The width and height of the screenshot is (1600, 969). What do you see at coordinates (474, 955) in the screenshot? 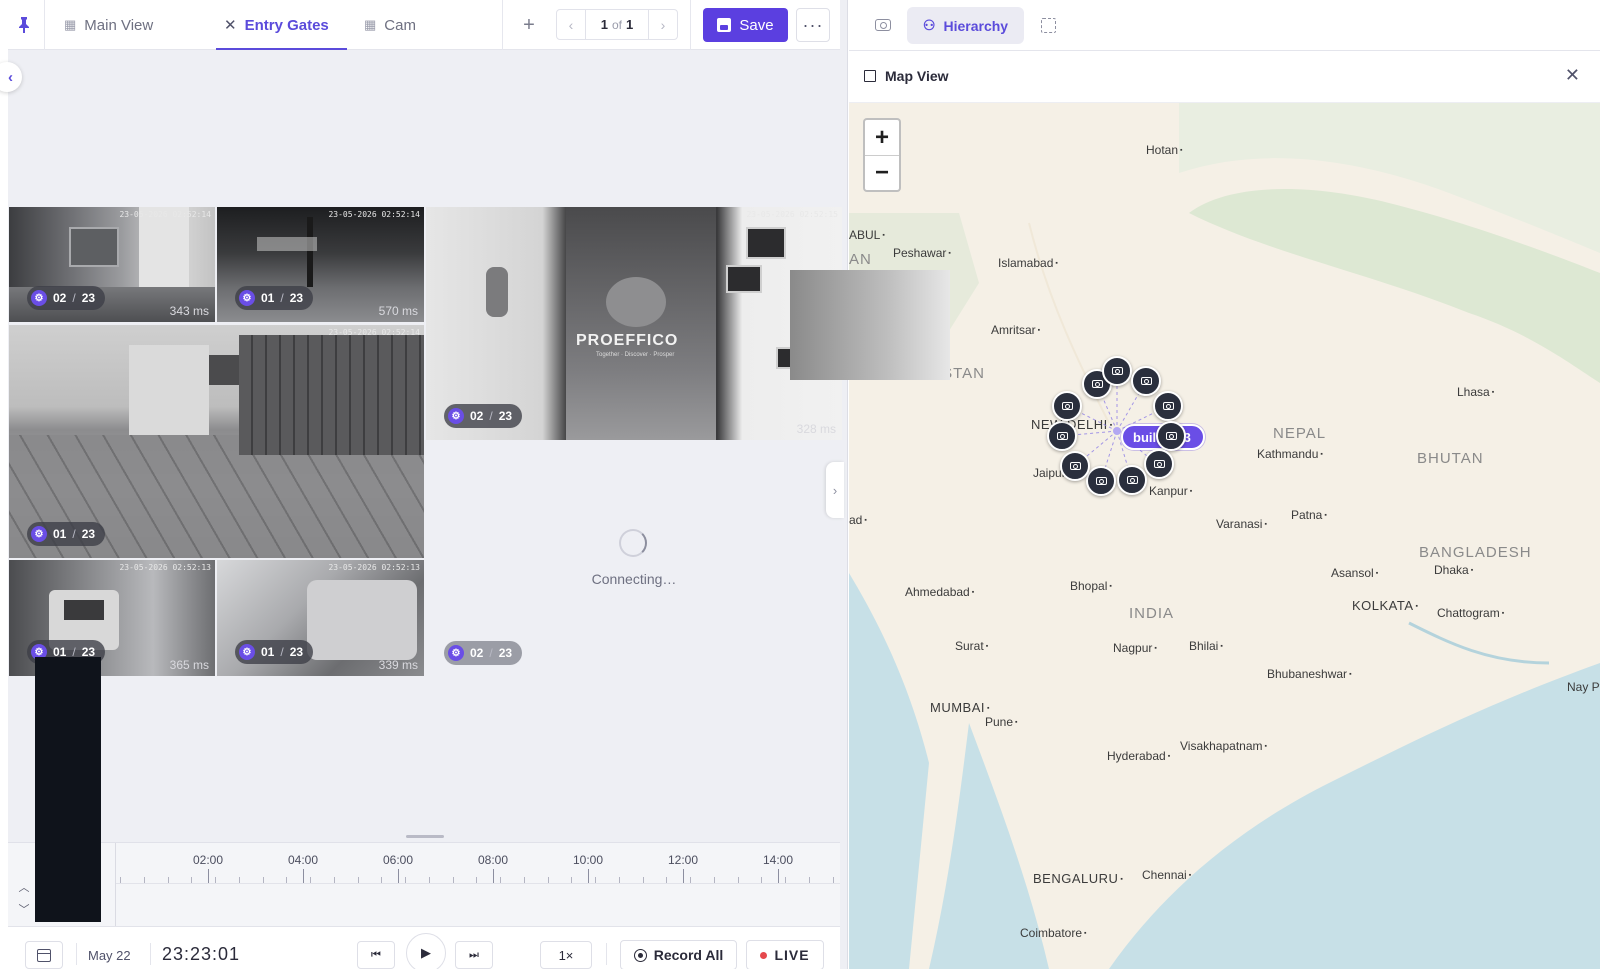
I see `skip-forward-button: ⏭` at bounding box center [474, 955].